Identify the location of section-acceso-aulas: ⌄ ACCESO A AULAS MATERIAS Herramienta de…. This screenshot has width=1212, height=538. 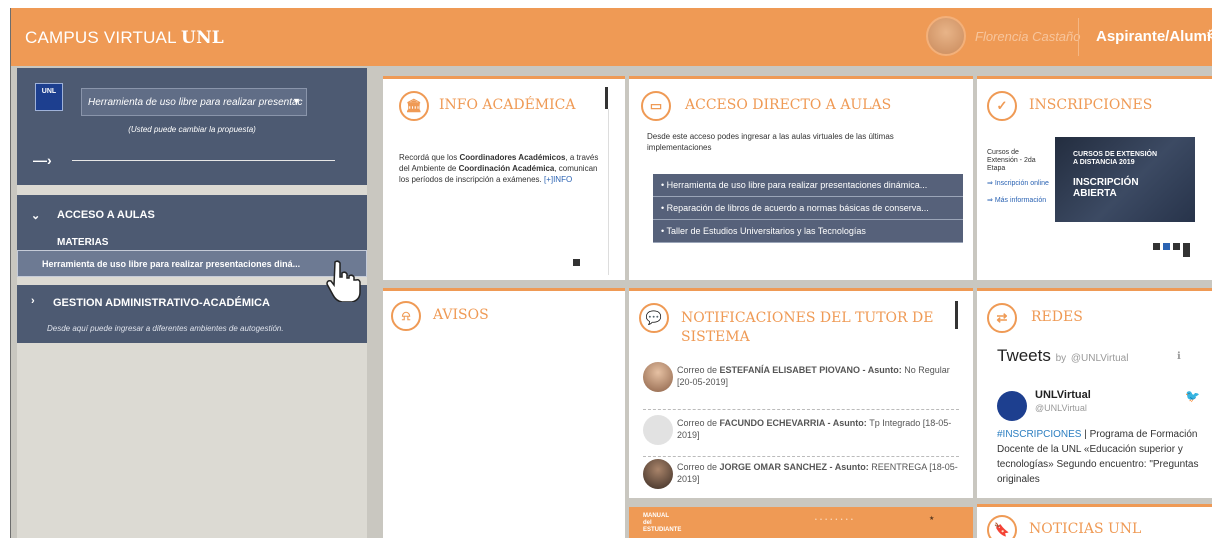
(192, 236).